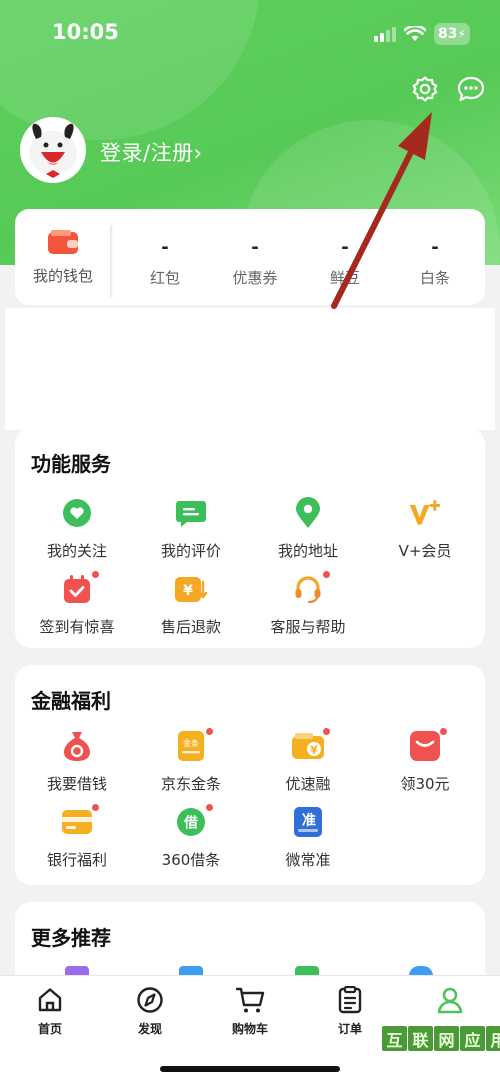 This screenshot has width=500, height=1083. I want to click on tab-home: 首页, so click(50, 1011).